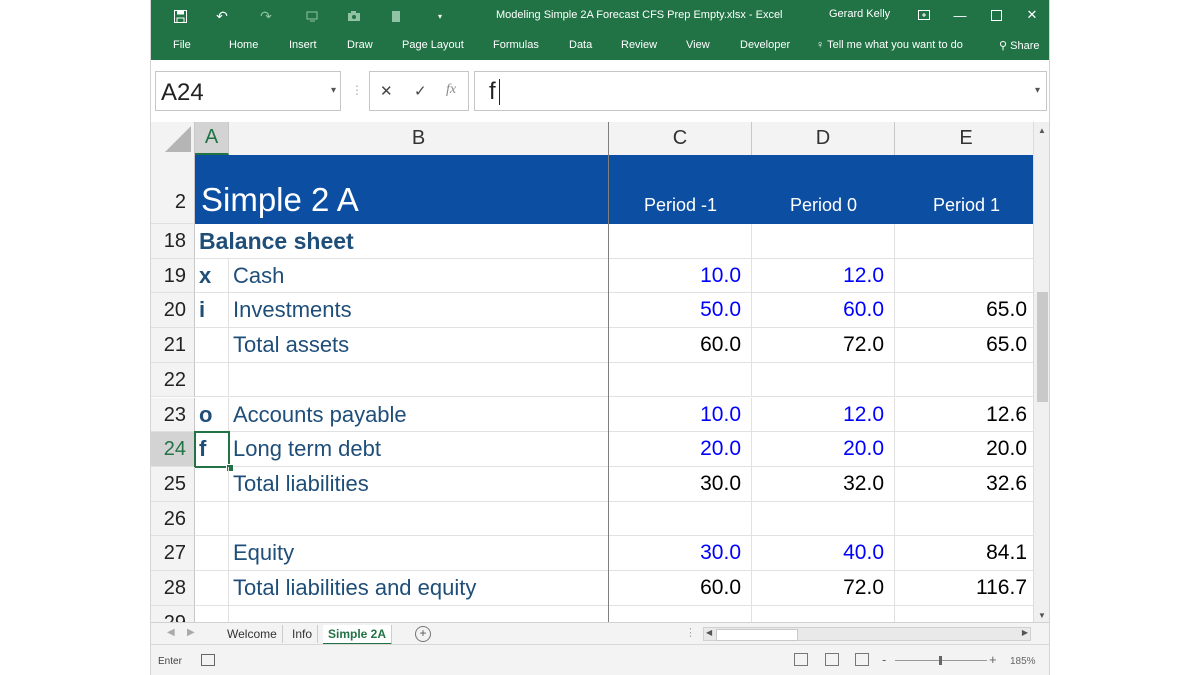 The height and width of the screenshot is (675, 1200). What do you see at coordinates (173, 519) in the screenshot?
I see `row-header: 26` at bounding box center [173, 519].